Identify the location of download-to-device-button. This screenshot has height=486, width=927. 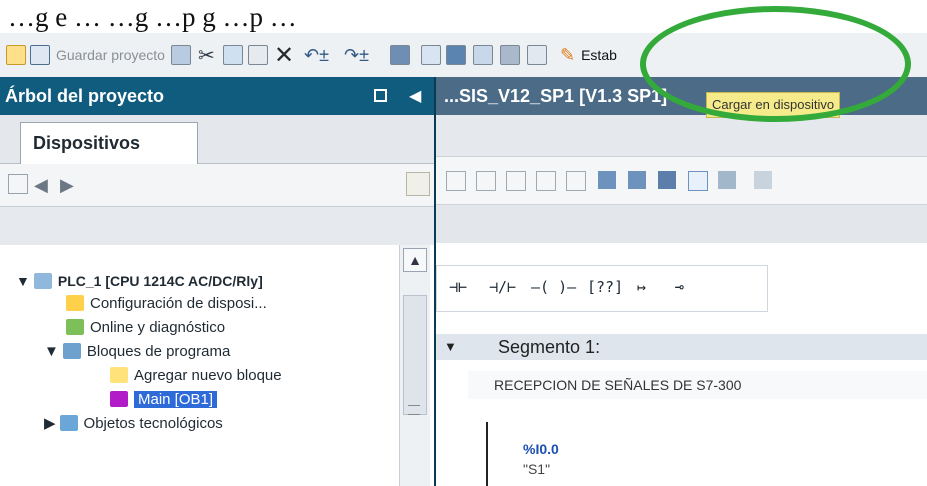
(431, 55).